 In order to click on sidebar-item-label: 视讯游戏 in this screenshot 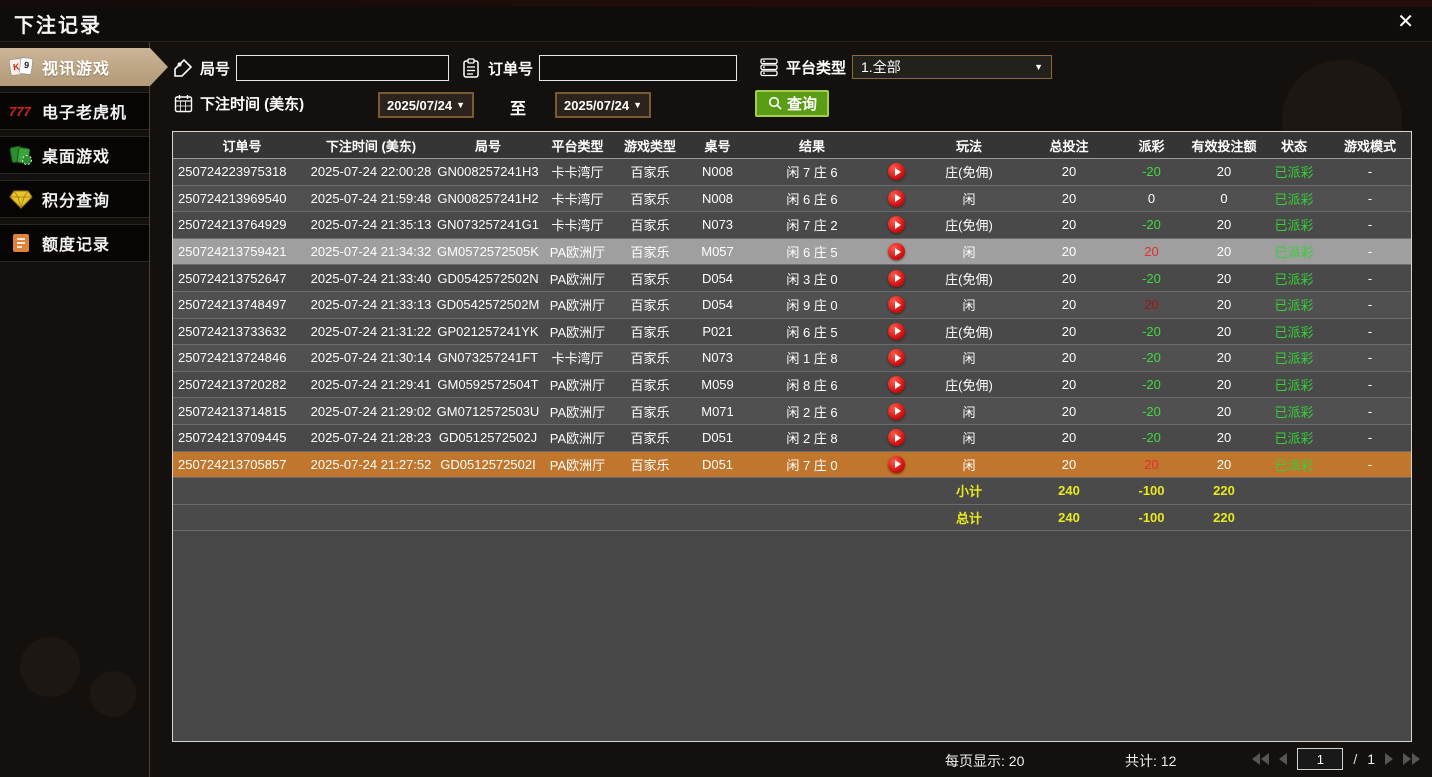, I will do `click(76, 69)`.